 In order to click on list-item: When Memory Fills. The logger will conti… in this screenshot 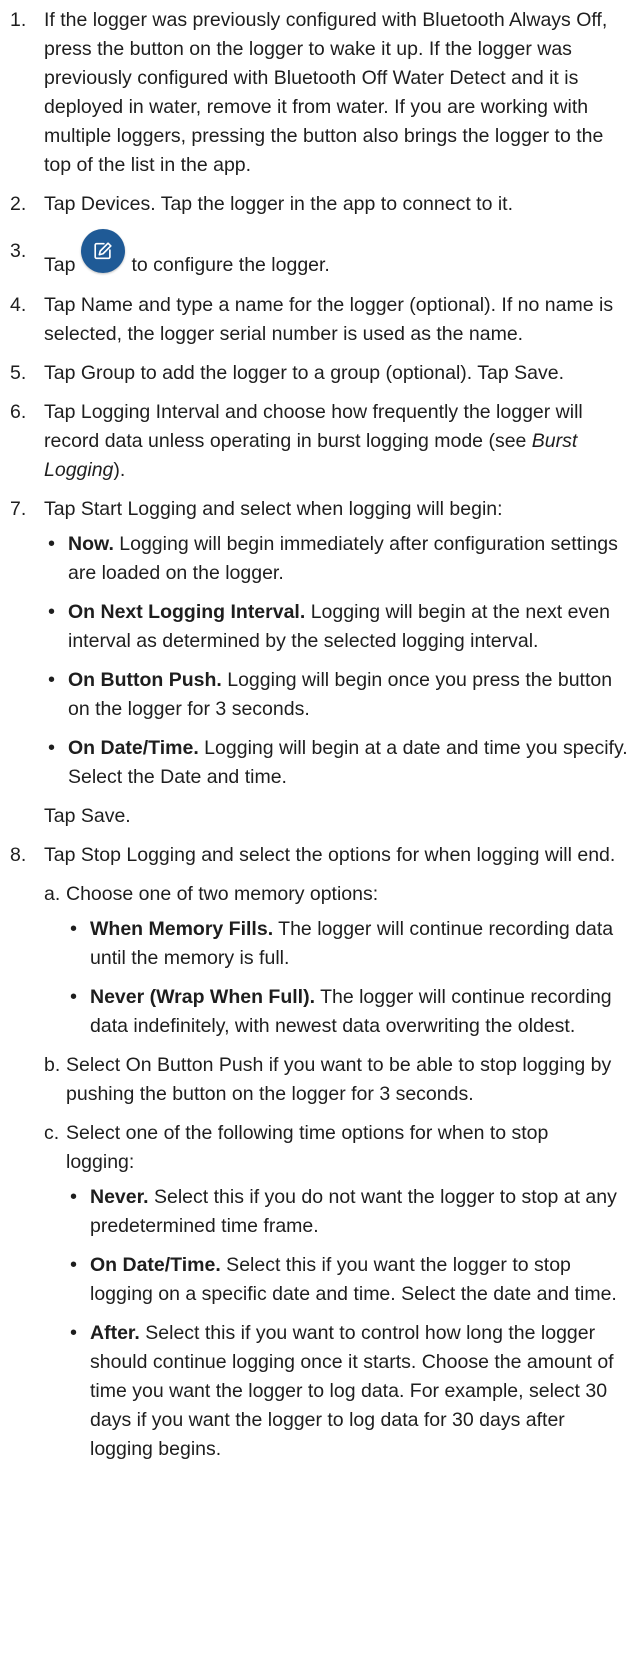, I will do `click(343, 944)`.